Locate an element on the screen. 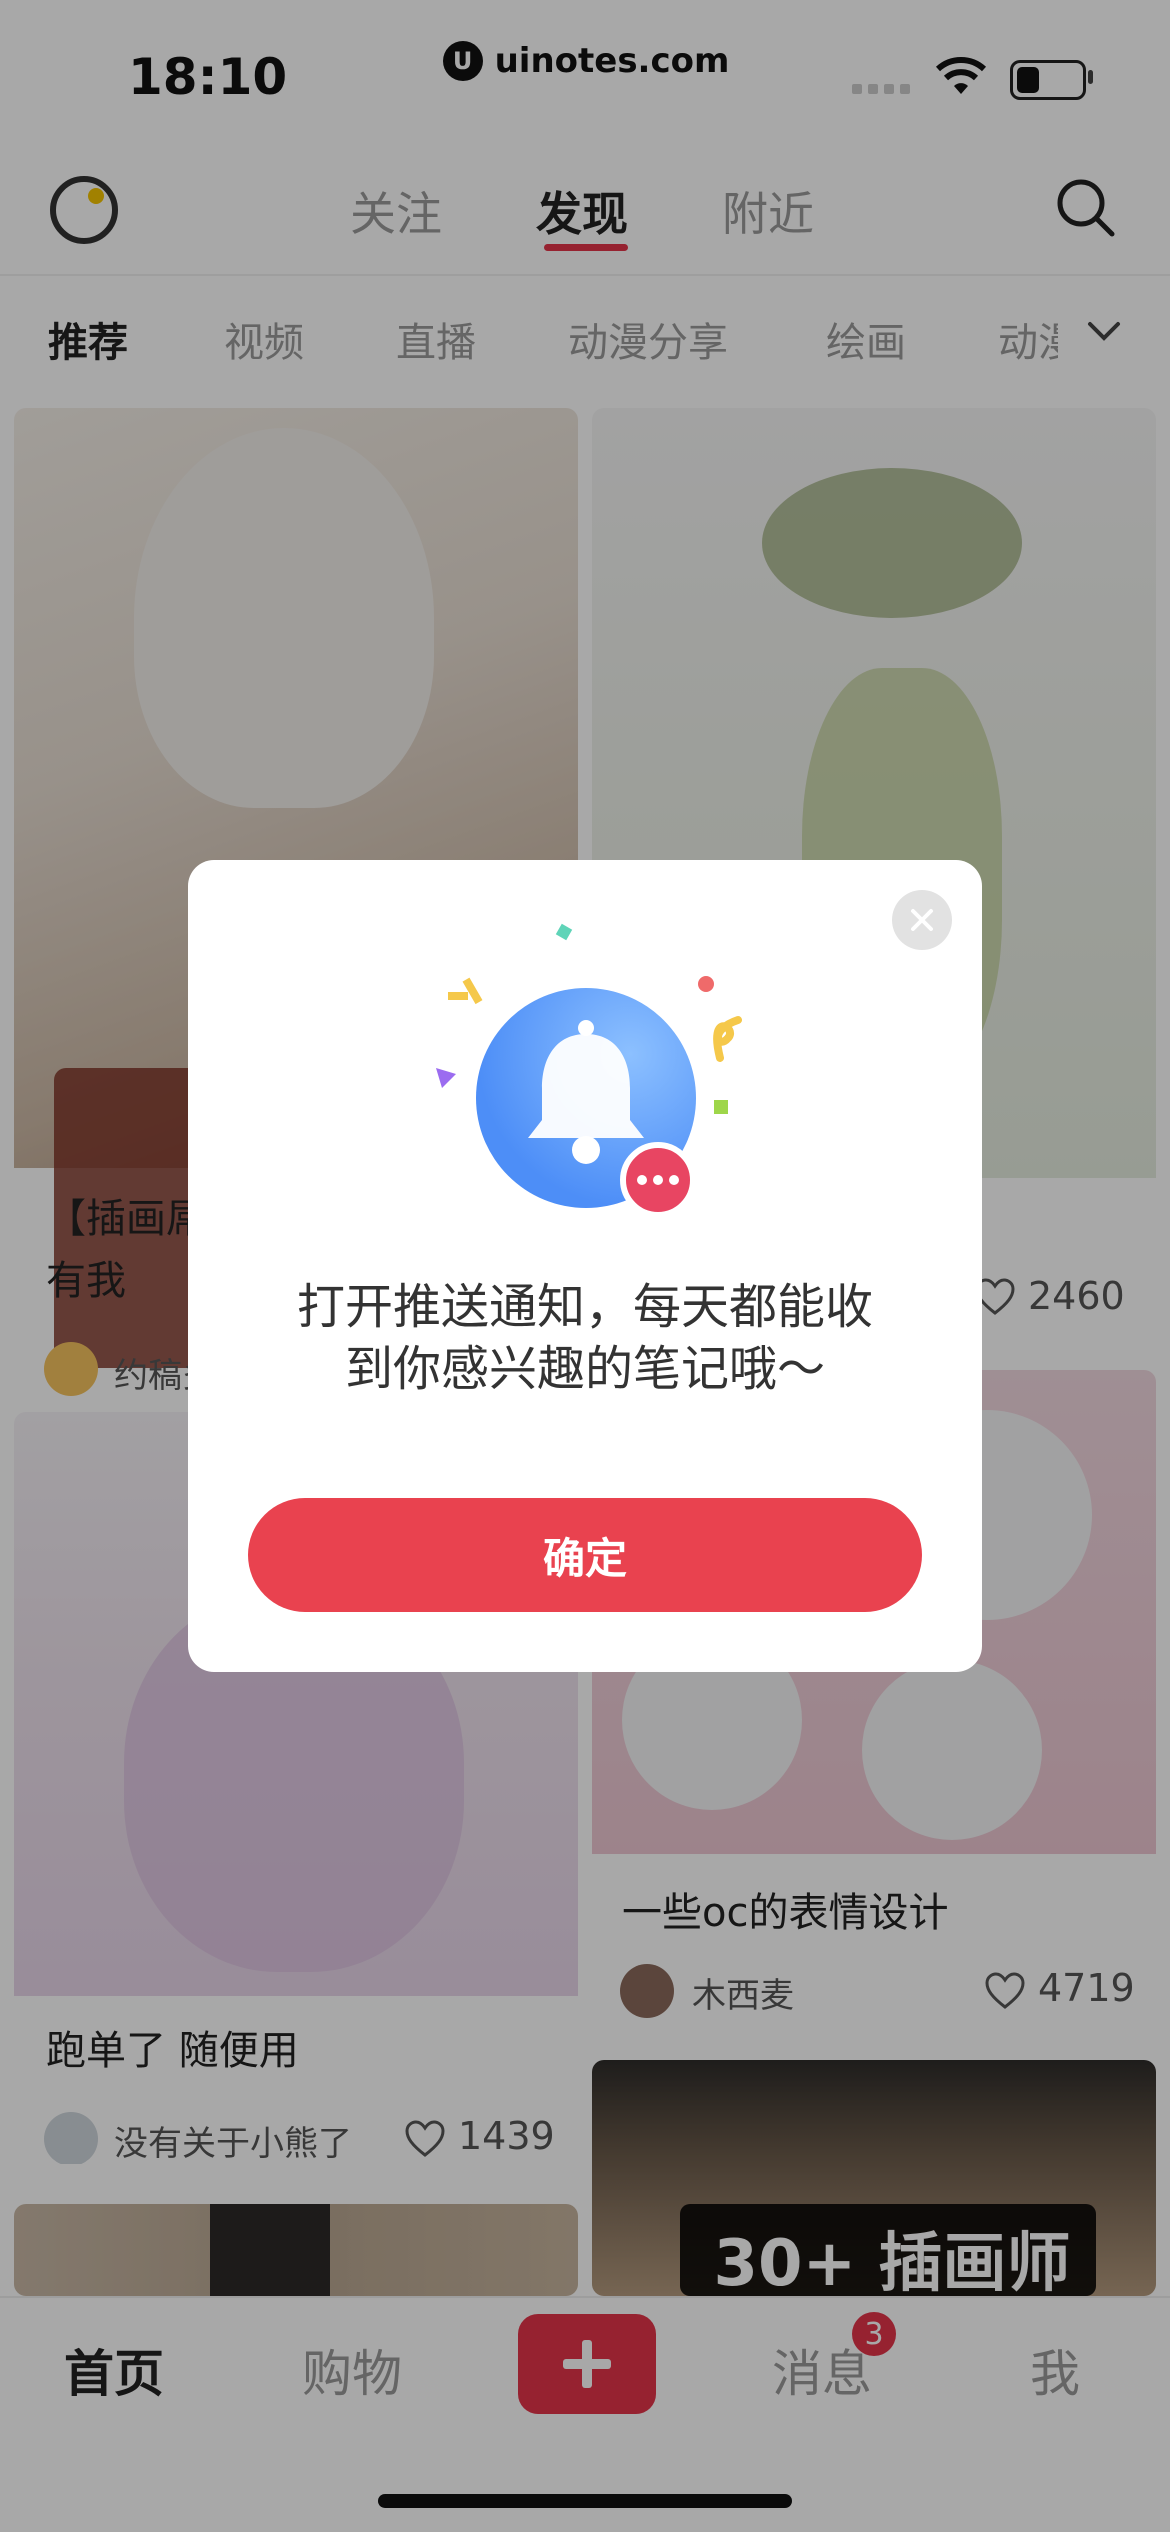 The height and width of the screenshot is (2534, 1170). dialog-message-line1: 打开推送通知，每天都能收 is located at coordinates (584, 1307).